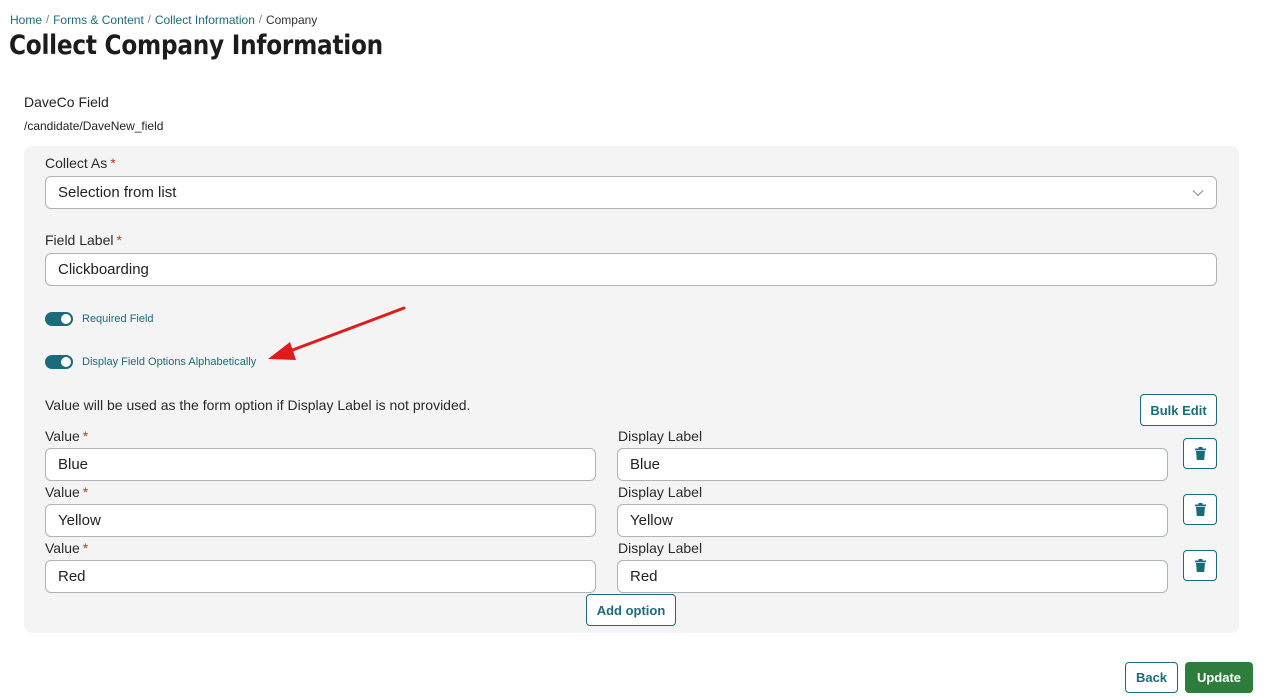 This screenshot has width=1267, height=698. What do you see at coordinates (169, 362) in the screenshot?
I see `display-alphabetically-toggle-label: Display Field Options Alphabetically` at bounding box center [169, 362].